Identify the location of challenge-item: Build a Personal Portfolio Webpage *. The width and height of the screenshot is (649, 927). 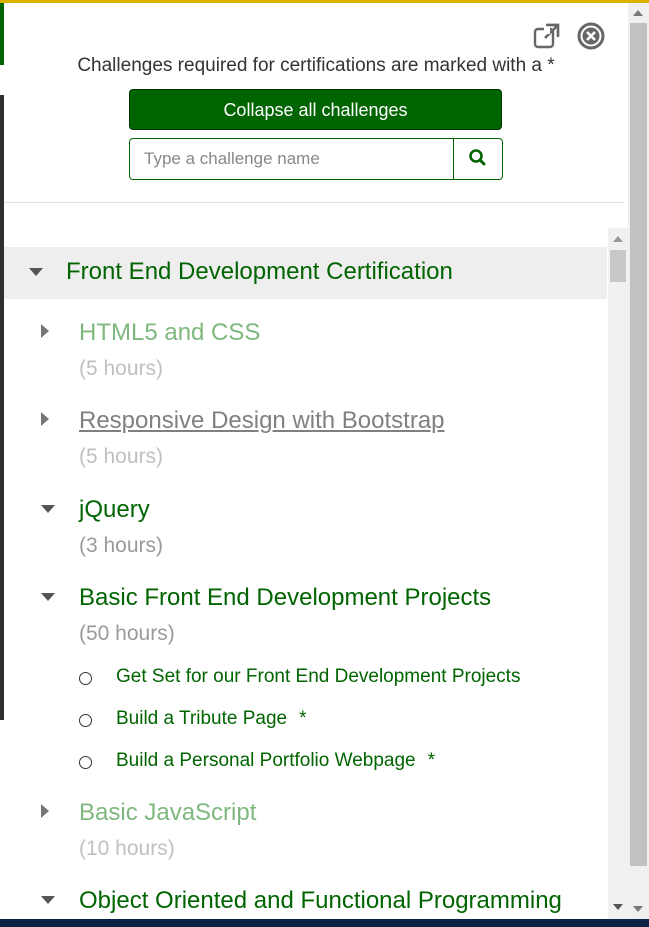
(339, 765).